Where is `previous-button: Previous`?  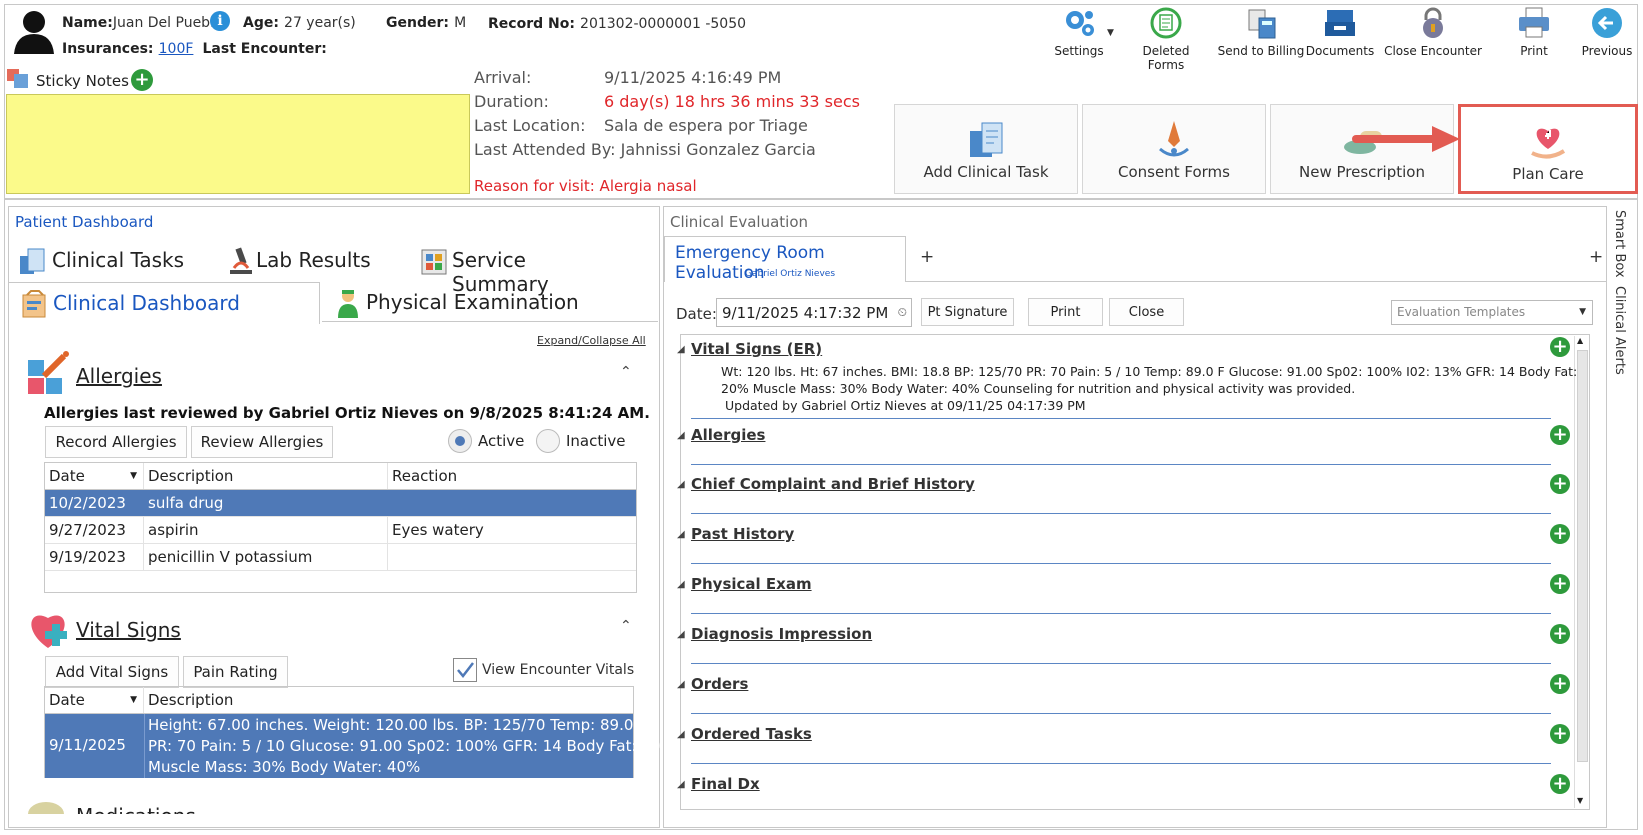 previous-button: Previous is located at coordinates (1607, 32).